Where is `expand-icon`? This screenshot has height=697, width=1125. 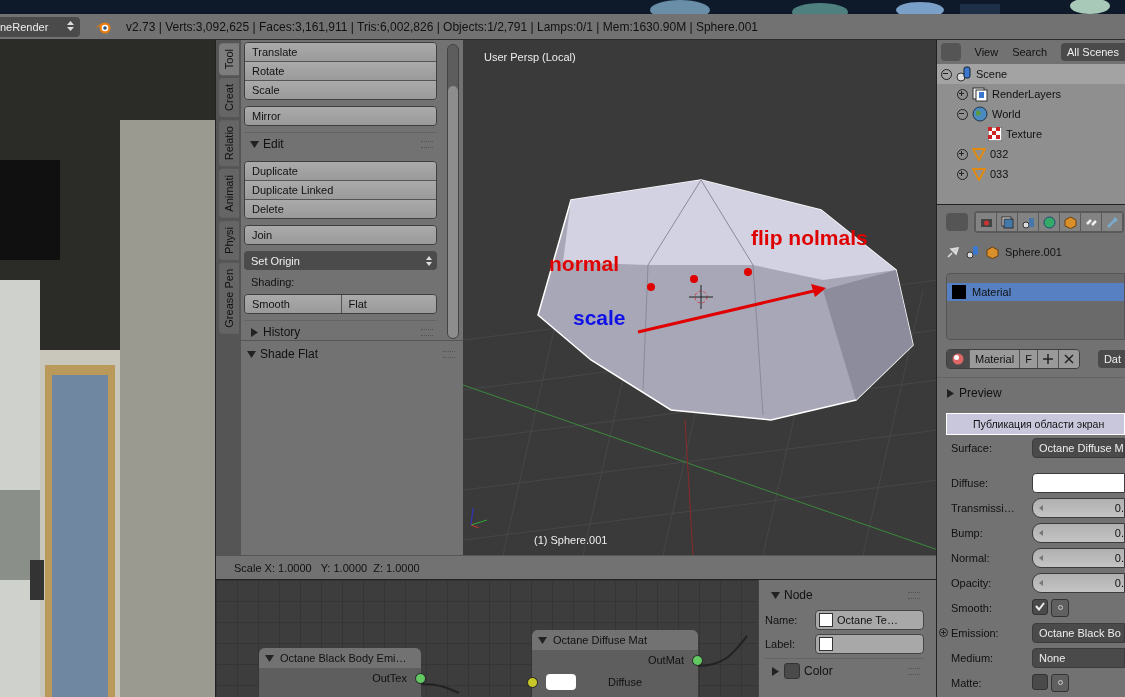
expand-icon is located at coordinates (943, 632).